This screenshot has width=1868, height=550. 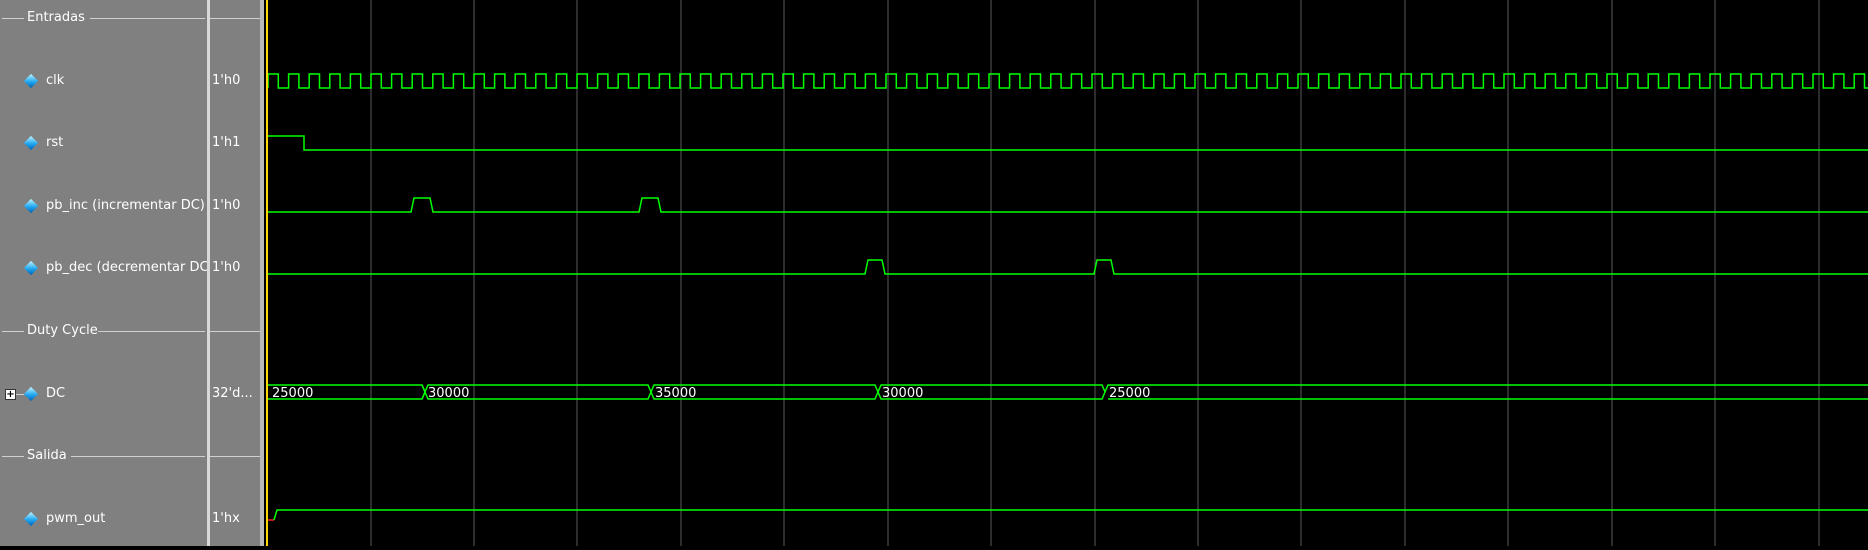 What do you see at coordinates (56, 18) in the screenshot?
I see `group-label-entradas: Entradas` at bounding box center [56, 18].